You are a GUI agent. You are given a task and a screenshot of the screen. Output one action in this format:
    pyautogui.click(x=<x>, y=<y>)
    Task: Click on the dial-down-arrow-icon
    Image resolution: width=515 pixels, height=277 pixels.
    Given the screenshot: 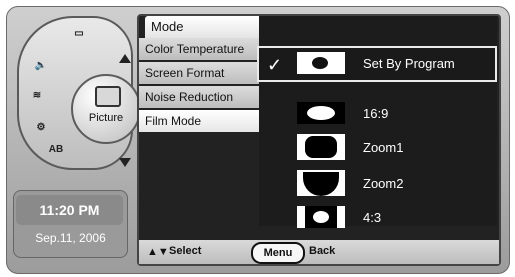 What is the action you would take?
    pyautogui.click(x=125, y=162)
    